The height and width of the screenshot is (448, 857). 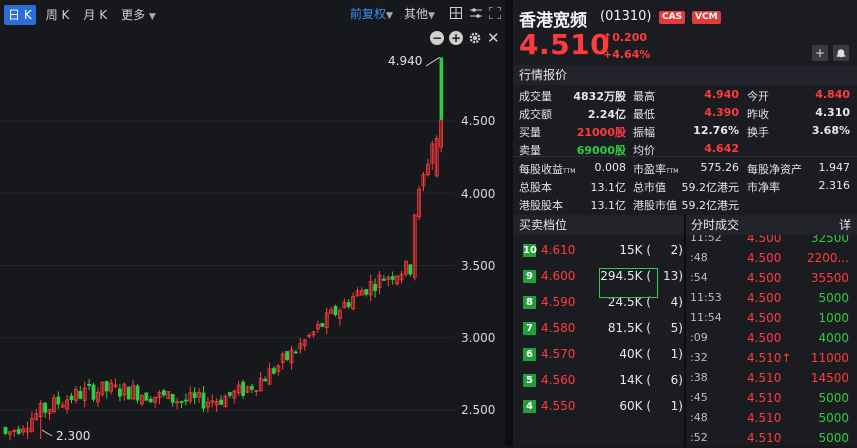 What do you see at coordinates (672, 17) in the screenshot?
I see `cas-badge: CAS` at bounding box center [672, 17].